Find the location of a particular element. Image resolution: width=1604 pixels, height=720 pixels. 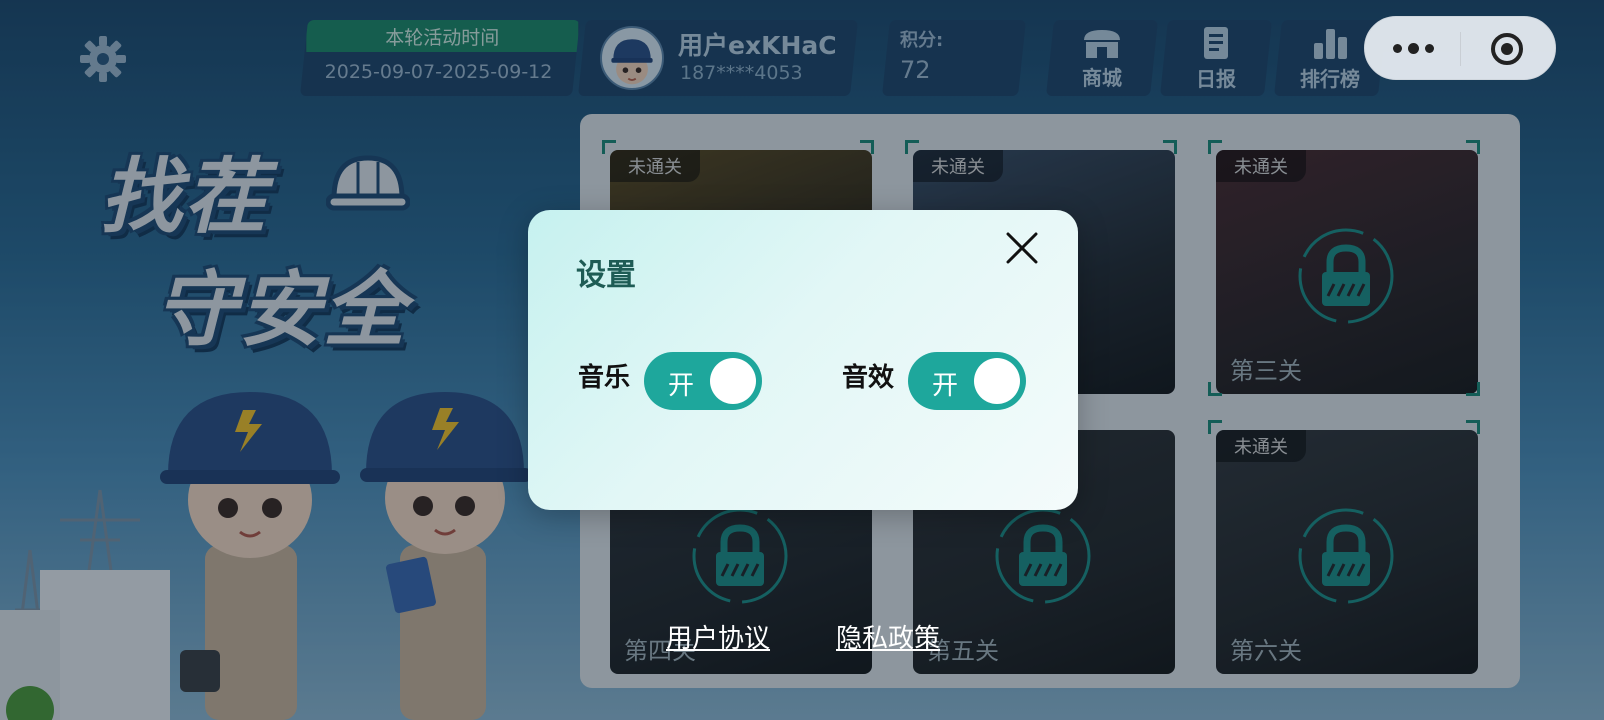

miniprogram-capsule is located at coordinates (1460, 48).